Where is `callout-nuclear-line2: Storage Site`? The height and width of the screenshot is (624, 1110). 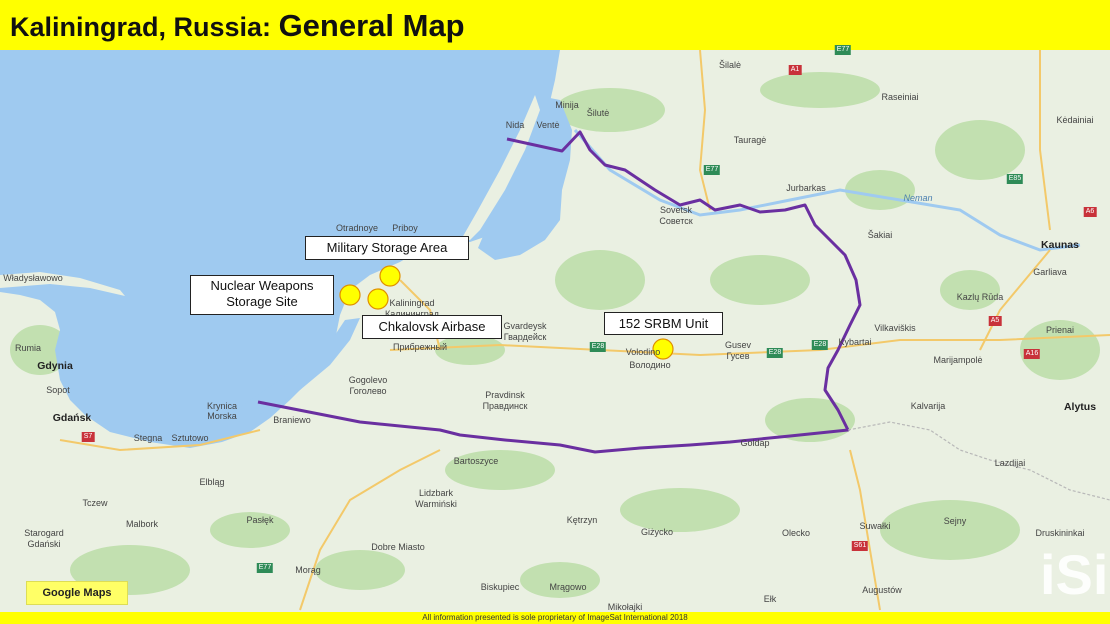
callout-nuclear-line2: Storage Site is located at coordinates (262, 301).